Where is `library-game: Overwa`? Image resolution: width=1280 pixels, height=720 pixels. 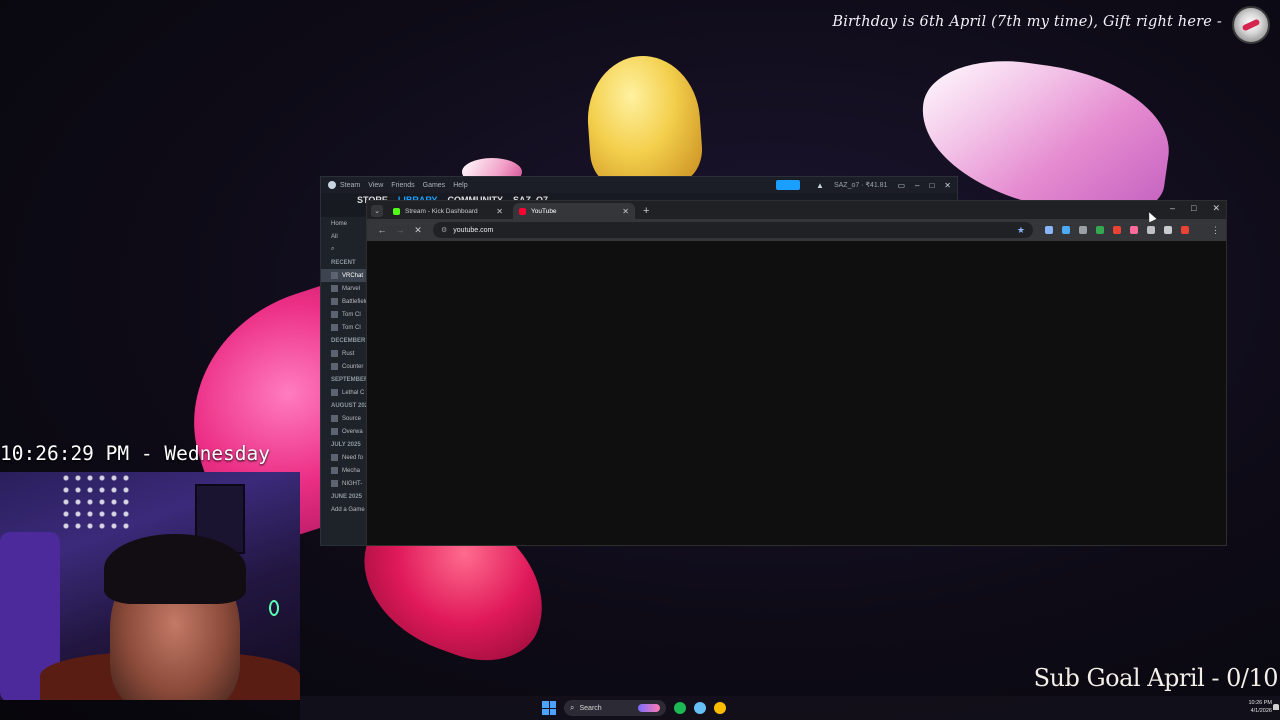 library-game: Overwa is located at coordinates (346, 431).